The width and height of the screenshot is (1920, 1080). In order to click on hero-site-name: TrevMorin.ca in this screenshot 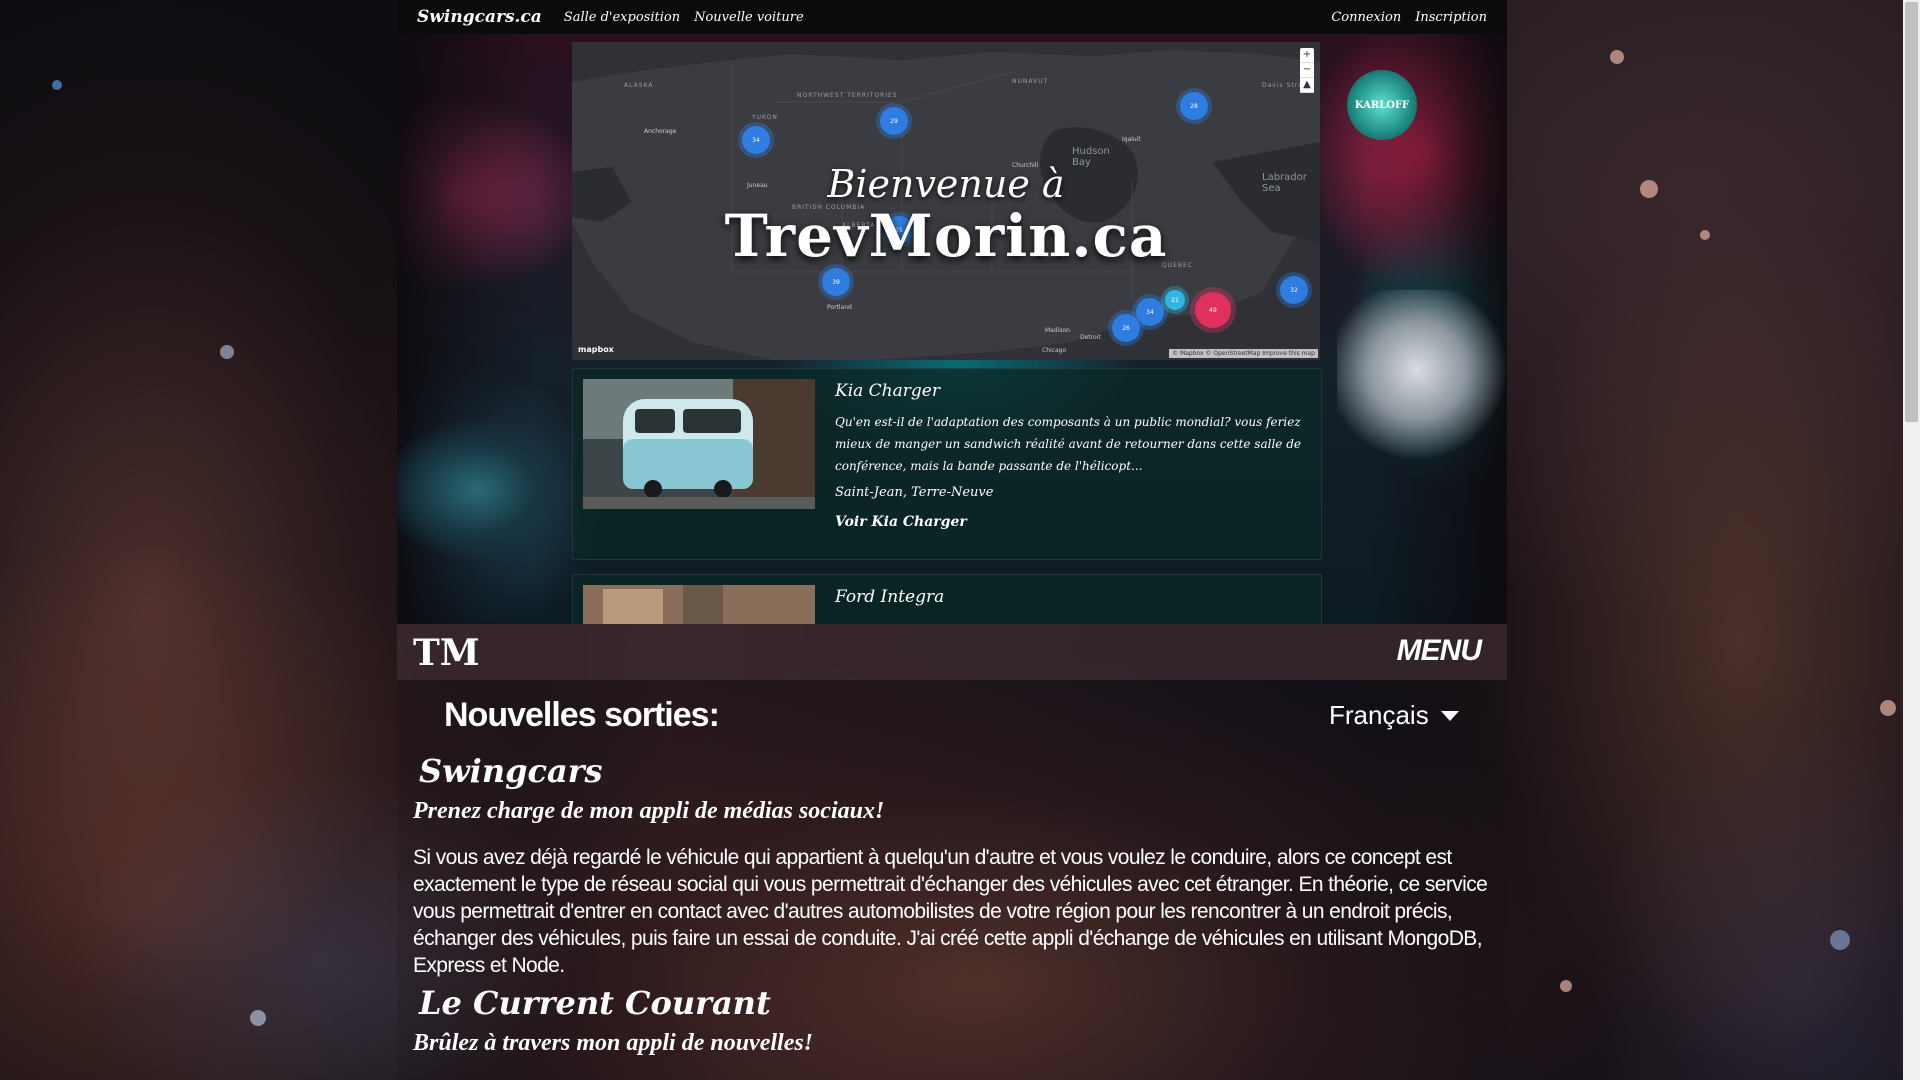, I will do `click(946, 236)`.